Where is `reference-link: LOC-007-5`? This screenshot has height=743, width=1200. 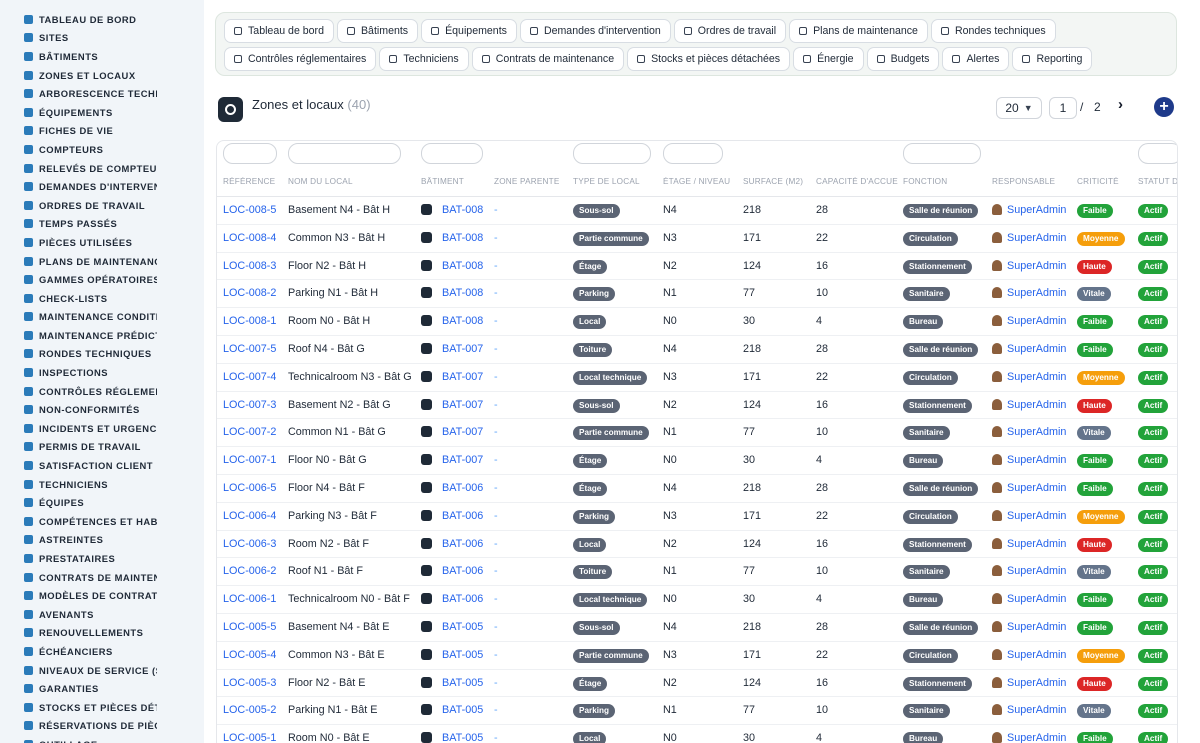
reference-link: LOC-007-5 is located at coordinates (249, 349).